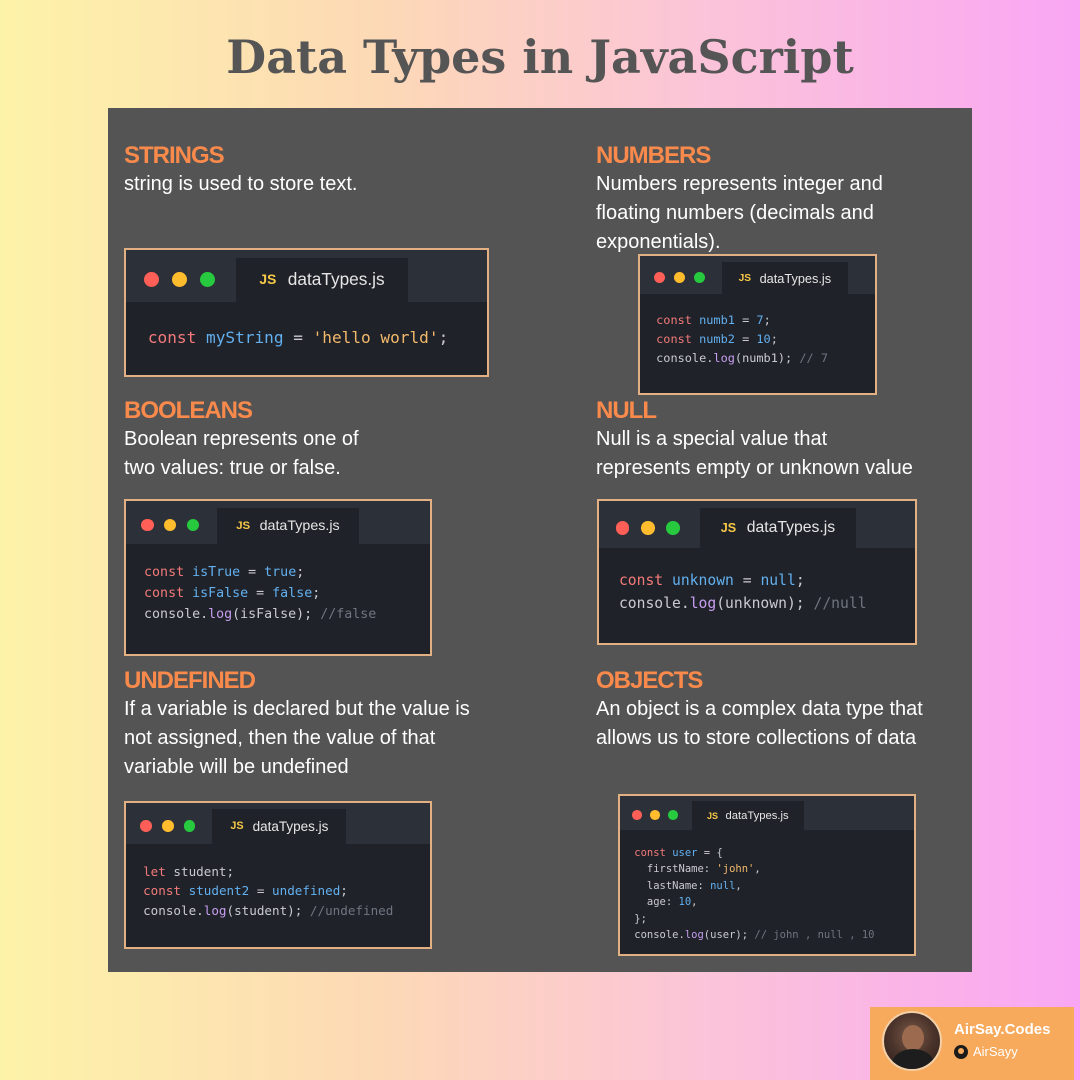 The width and height of the screenshot is (1080, 1080). Describe the element at coordinates (224, 572) in the screenshot. I see `code-line: const isTrue = true;` at that location.